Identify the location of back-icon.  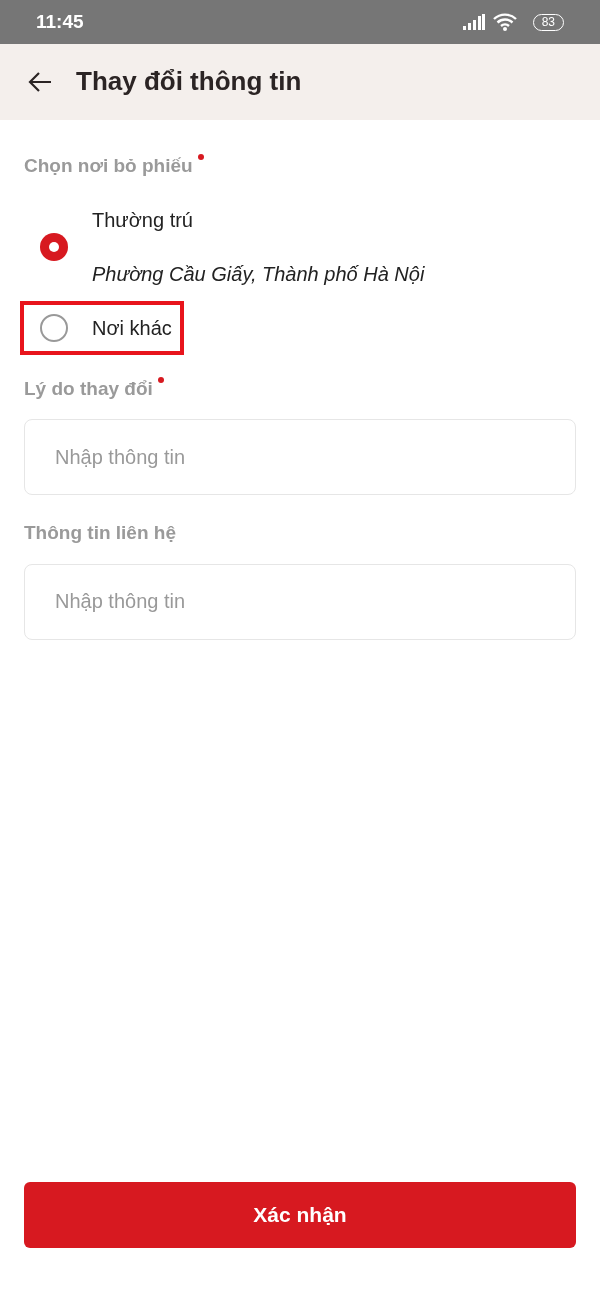
(40, 82).